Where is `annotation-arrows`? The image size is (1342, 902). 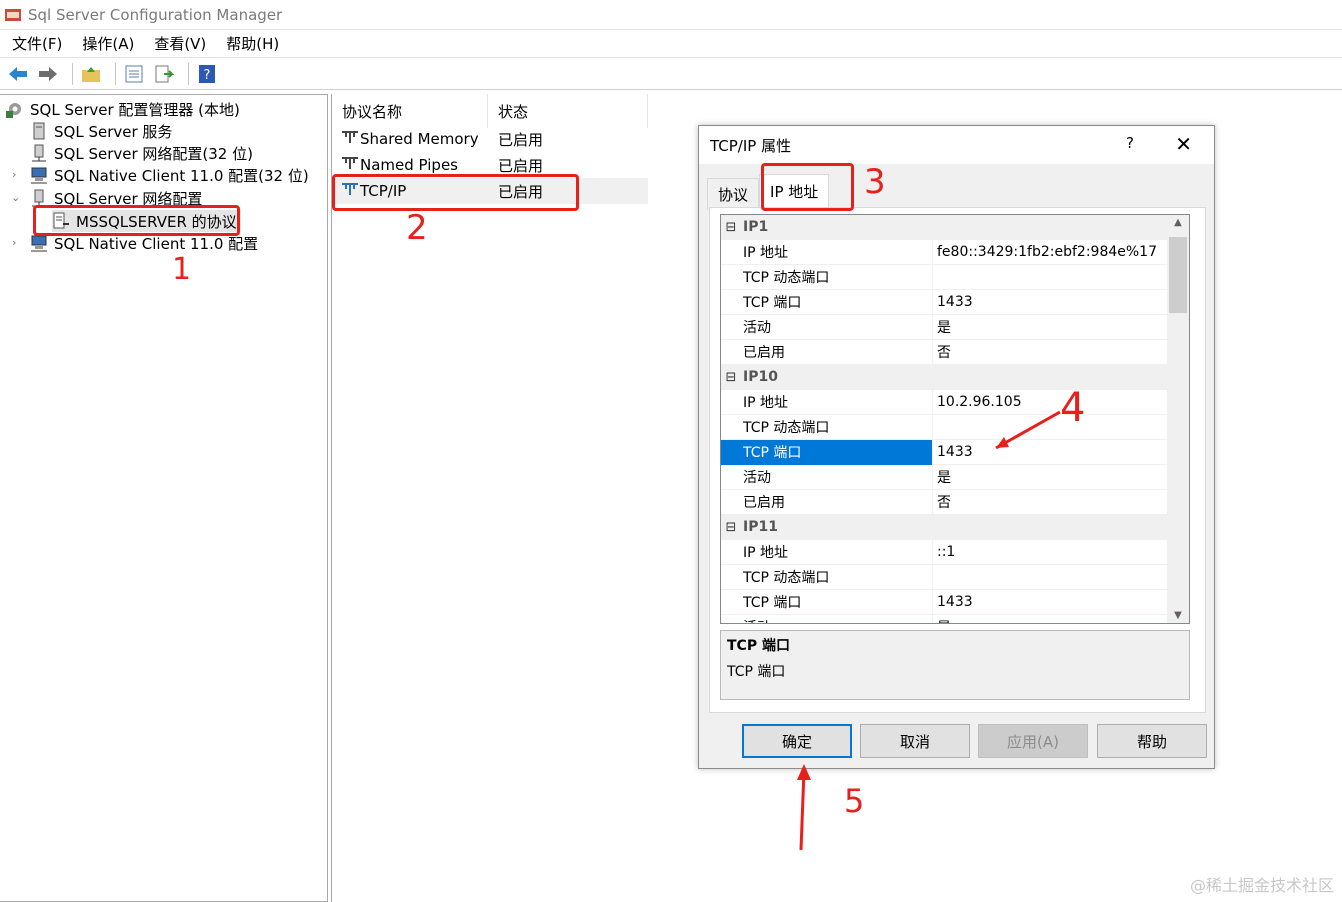 annotation-arrows is located at coordinates (929, 630).